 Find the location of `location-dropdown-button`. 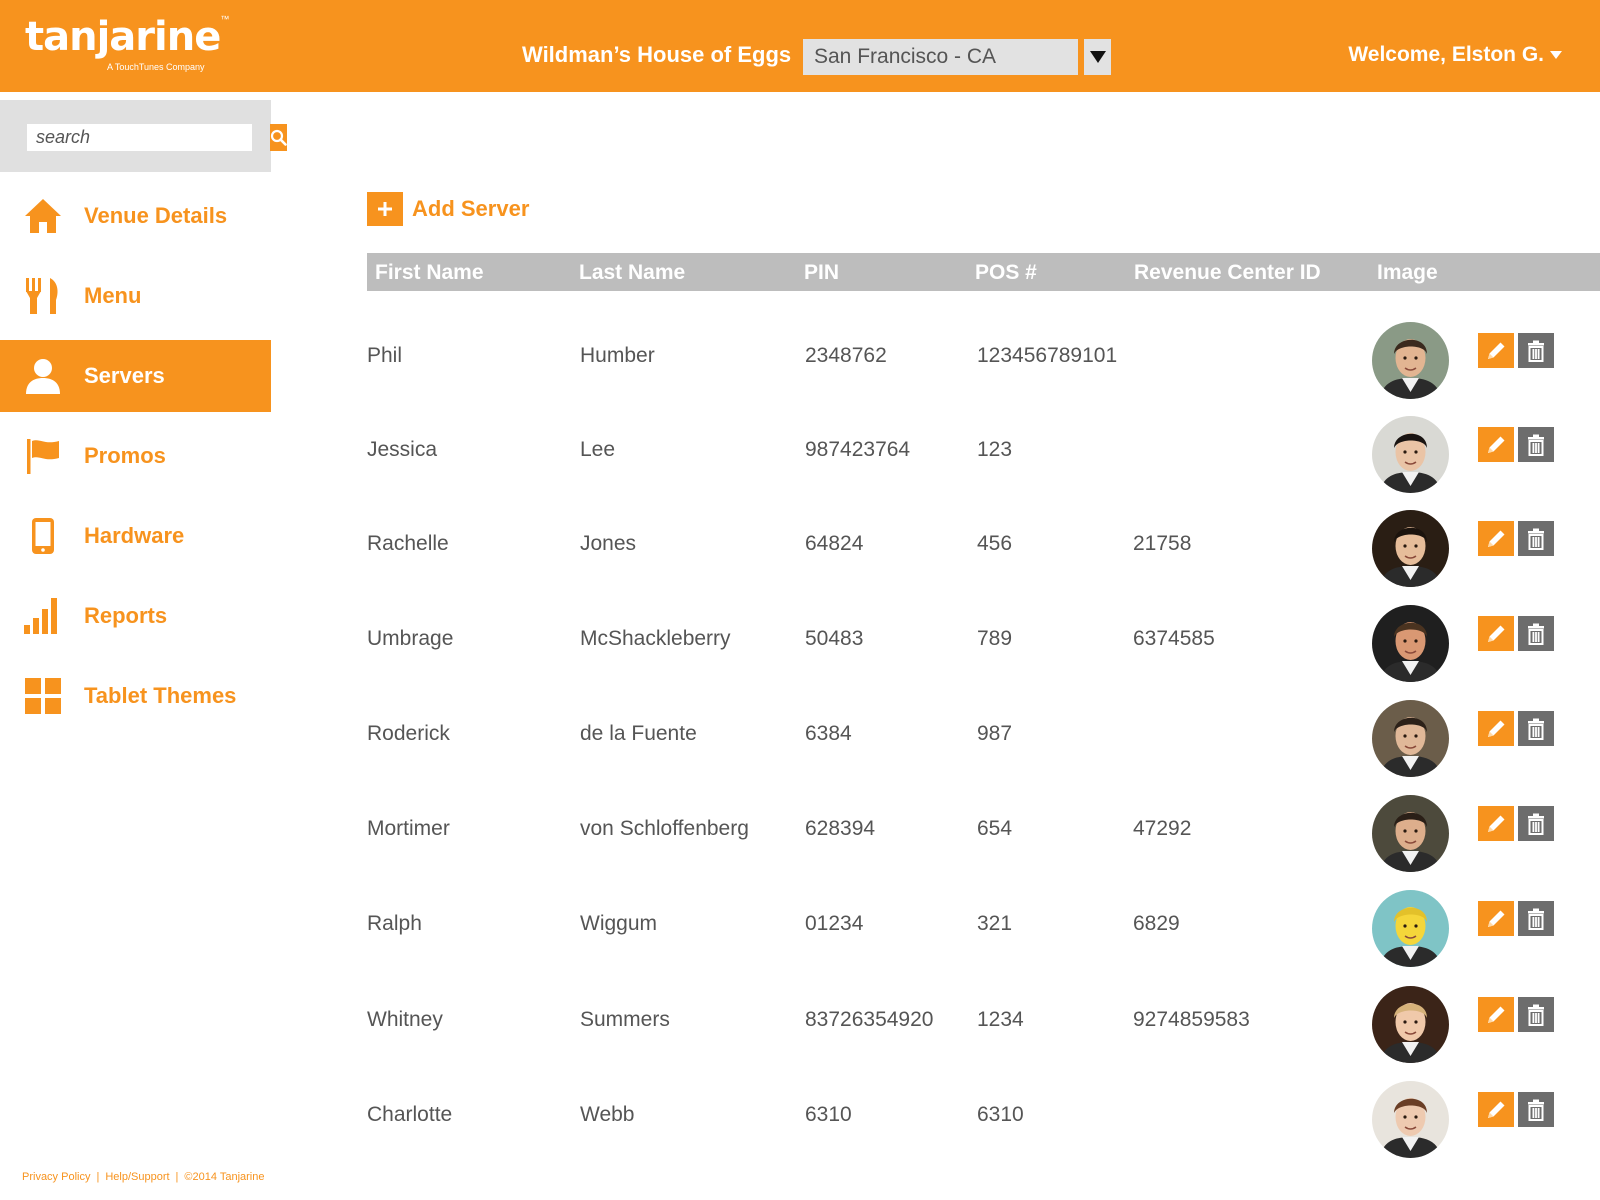

location-dropdown-button is located at coordinates (1097, 57).